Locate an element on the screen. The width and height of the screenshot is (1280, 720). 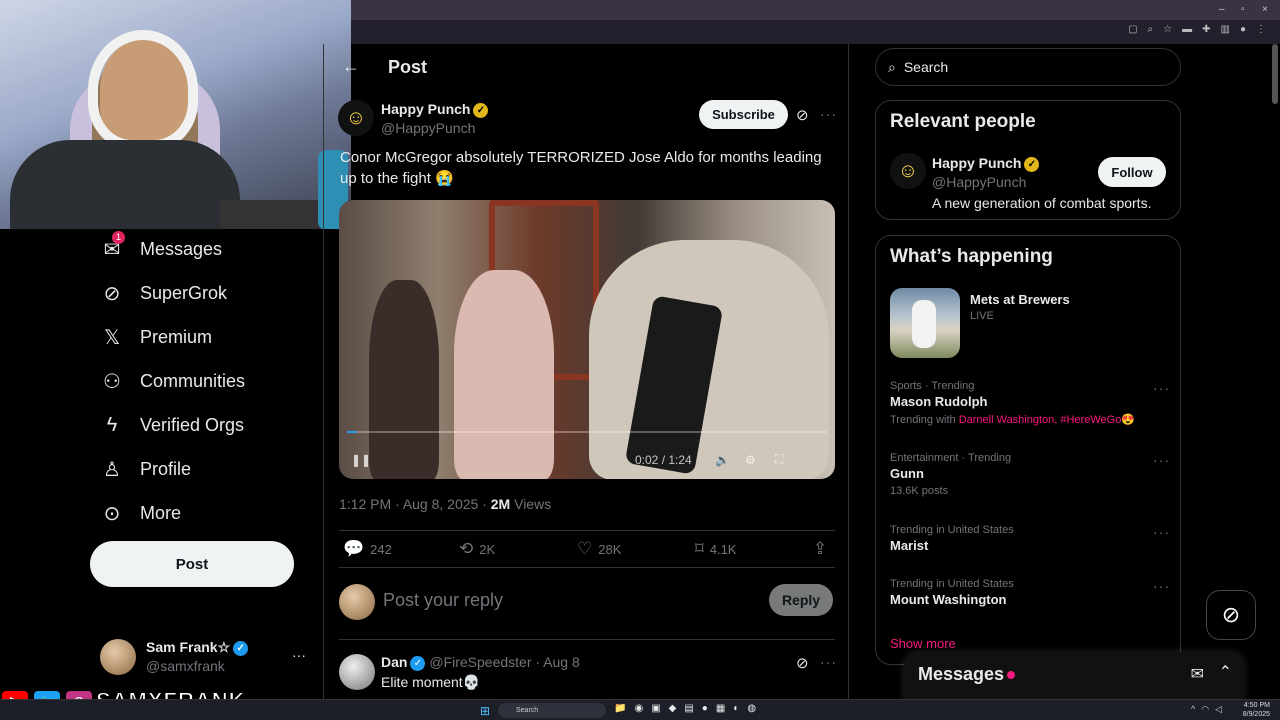
account-switcher: Sam Frank☆ ✓ @samxfrank ··· is located at coordinates (205, 659).